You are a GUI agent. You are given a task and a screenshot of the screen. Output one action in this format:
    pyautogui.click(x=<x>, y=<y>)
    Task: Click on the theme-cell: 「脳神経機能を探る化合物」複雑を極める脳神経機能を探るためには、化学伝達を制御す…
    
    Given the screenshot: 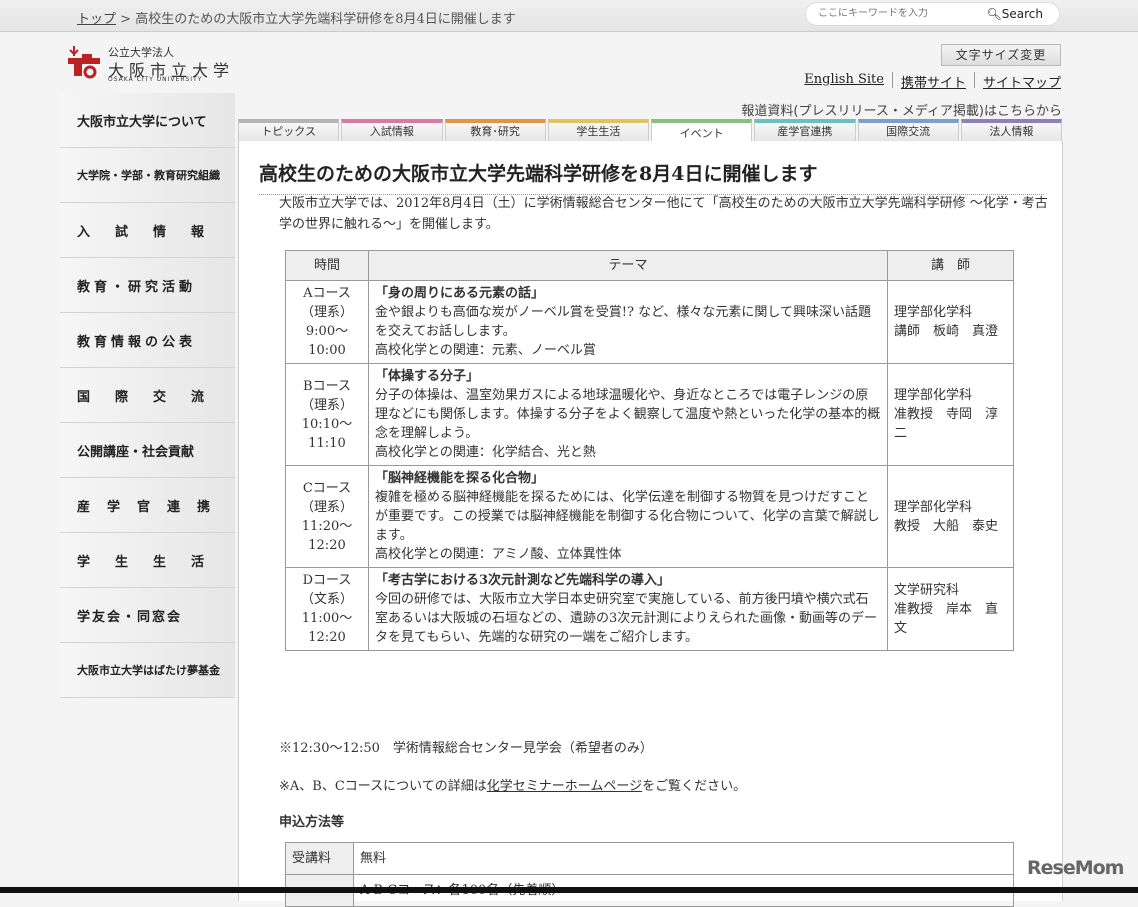 What is the action you would take?
    pyautogui.click(x=628, y=516)
    